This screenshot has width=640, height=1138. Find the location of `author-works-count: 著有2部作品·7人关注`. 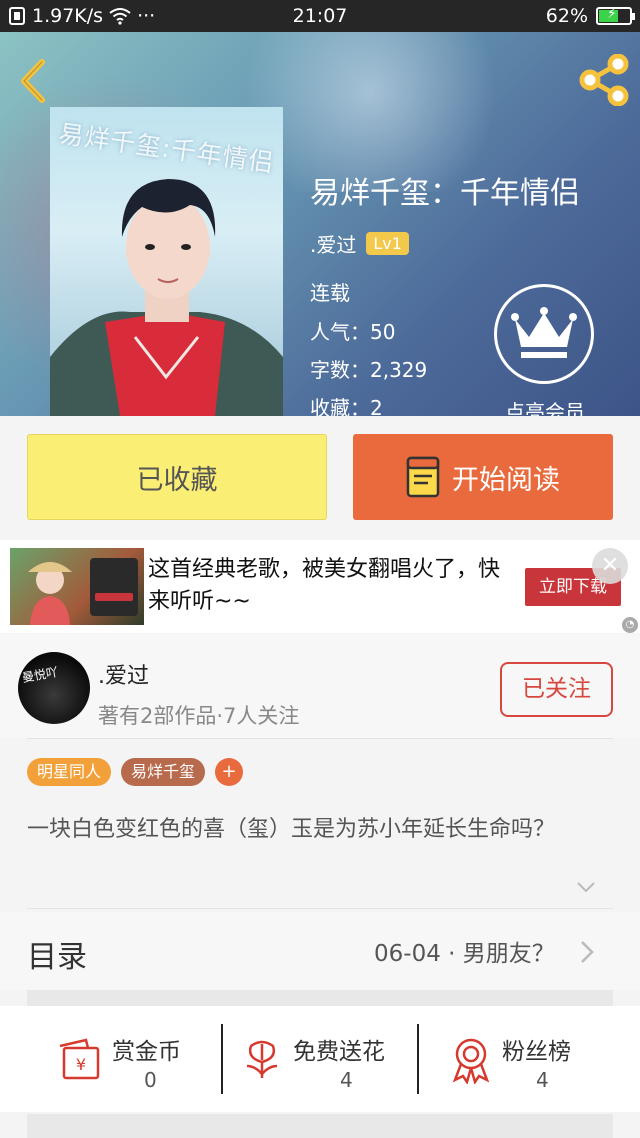

author-works-count: 著有2部作品·7人关注 is located at coordinates (199, 716).